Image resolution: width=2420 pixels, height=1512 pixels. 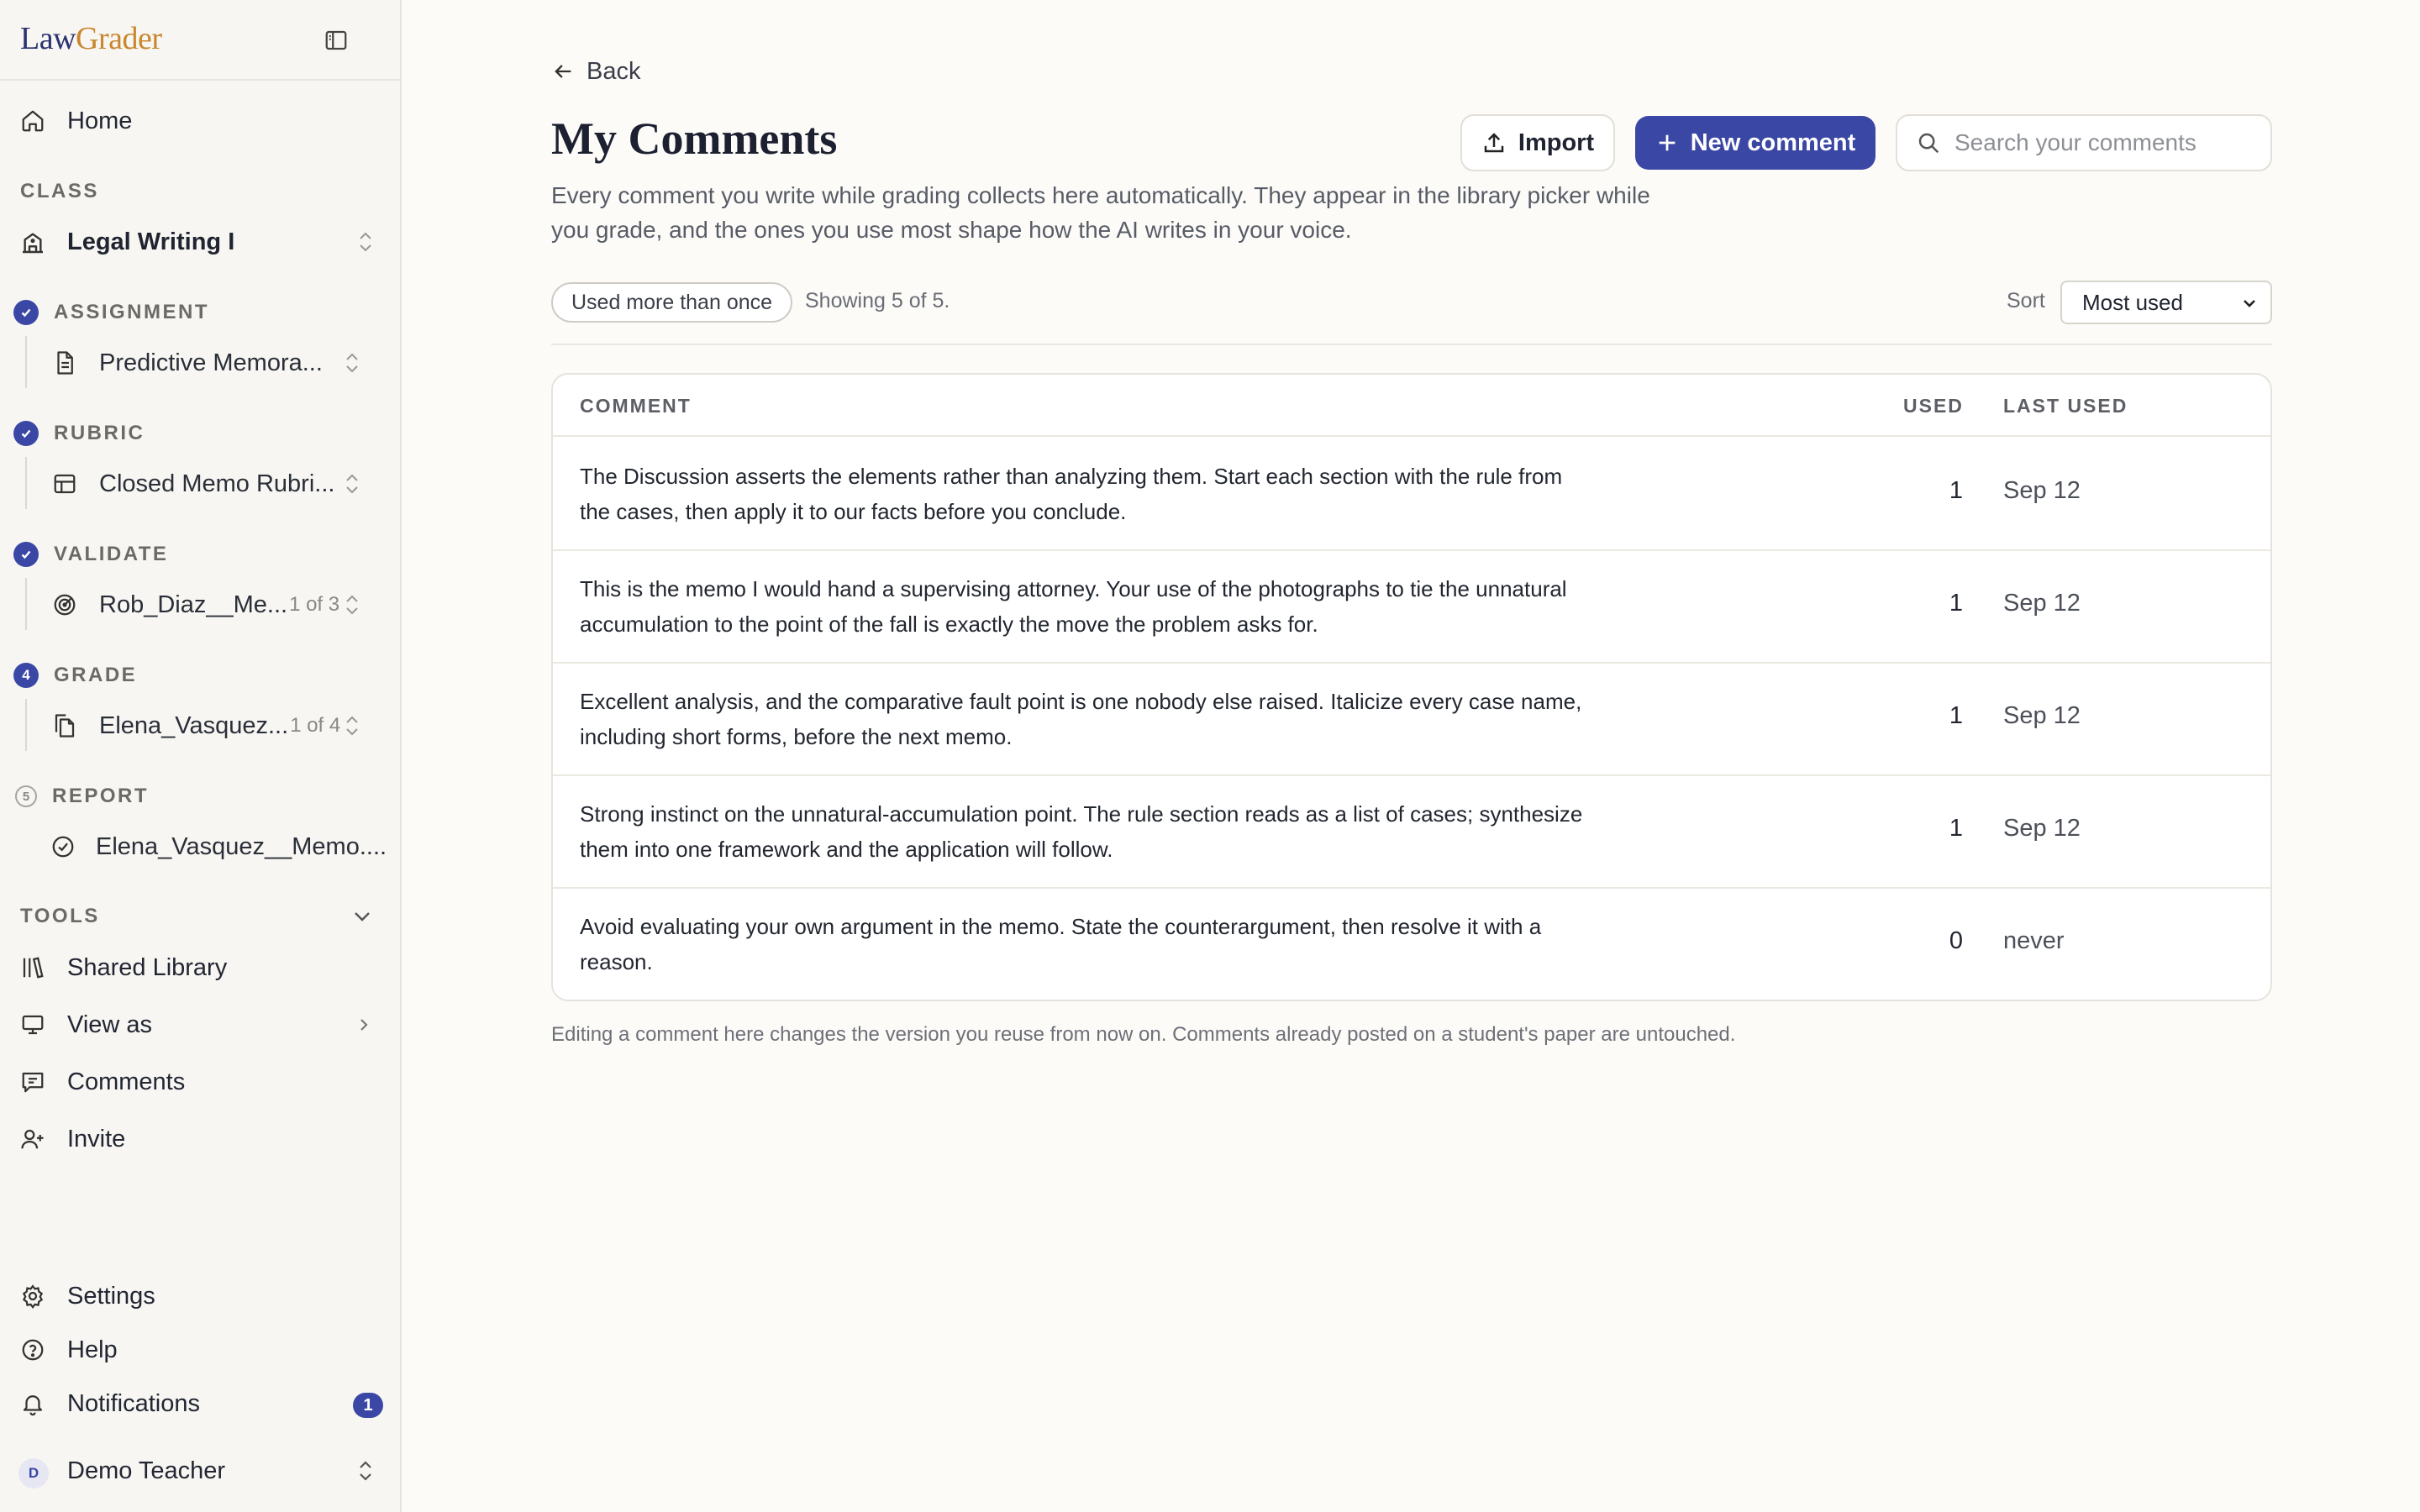 I want to click on nav-notifications: Notifications, so click(x=200, y=1403).